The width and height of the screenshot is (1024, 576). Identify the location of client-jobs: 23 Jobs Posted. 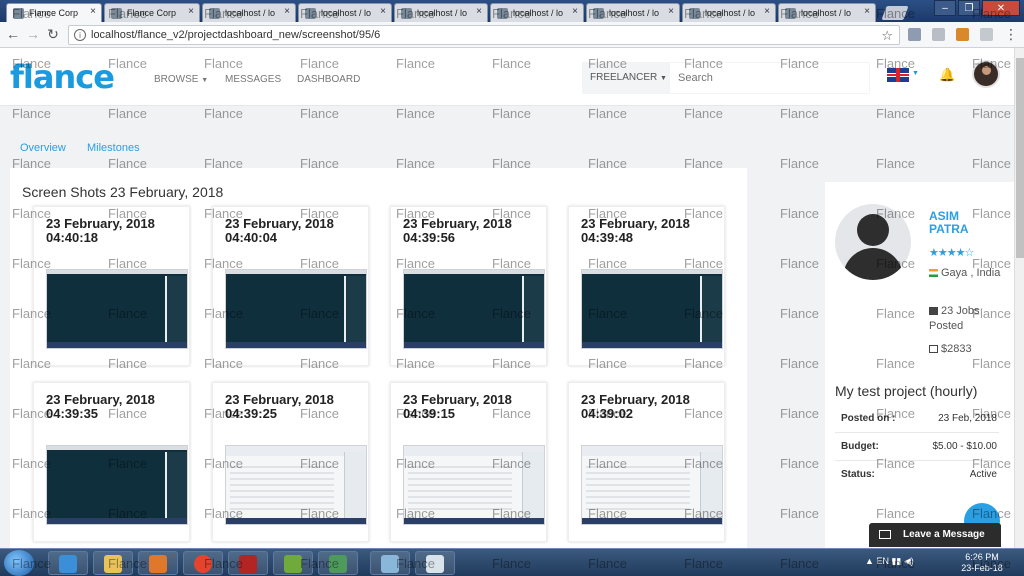
(954, 318).